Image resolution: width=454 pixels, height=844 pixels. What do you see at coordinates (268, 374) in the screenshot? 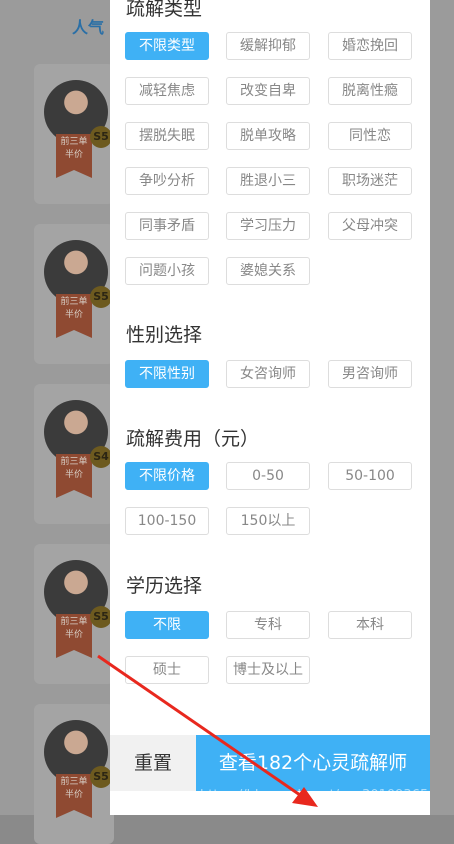
I see `gender-option: 女咨询师` at bounding box center [268, 374].